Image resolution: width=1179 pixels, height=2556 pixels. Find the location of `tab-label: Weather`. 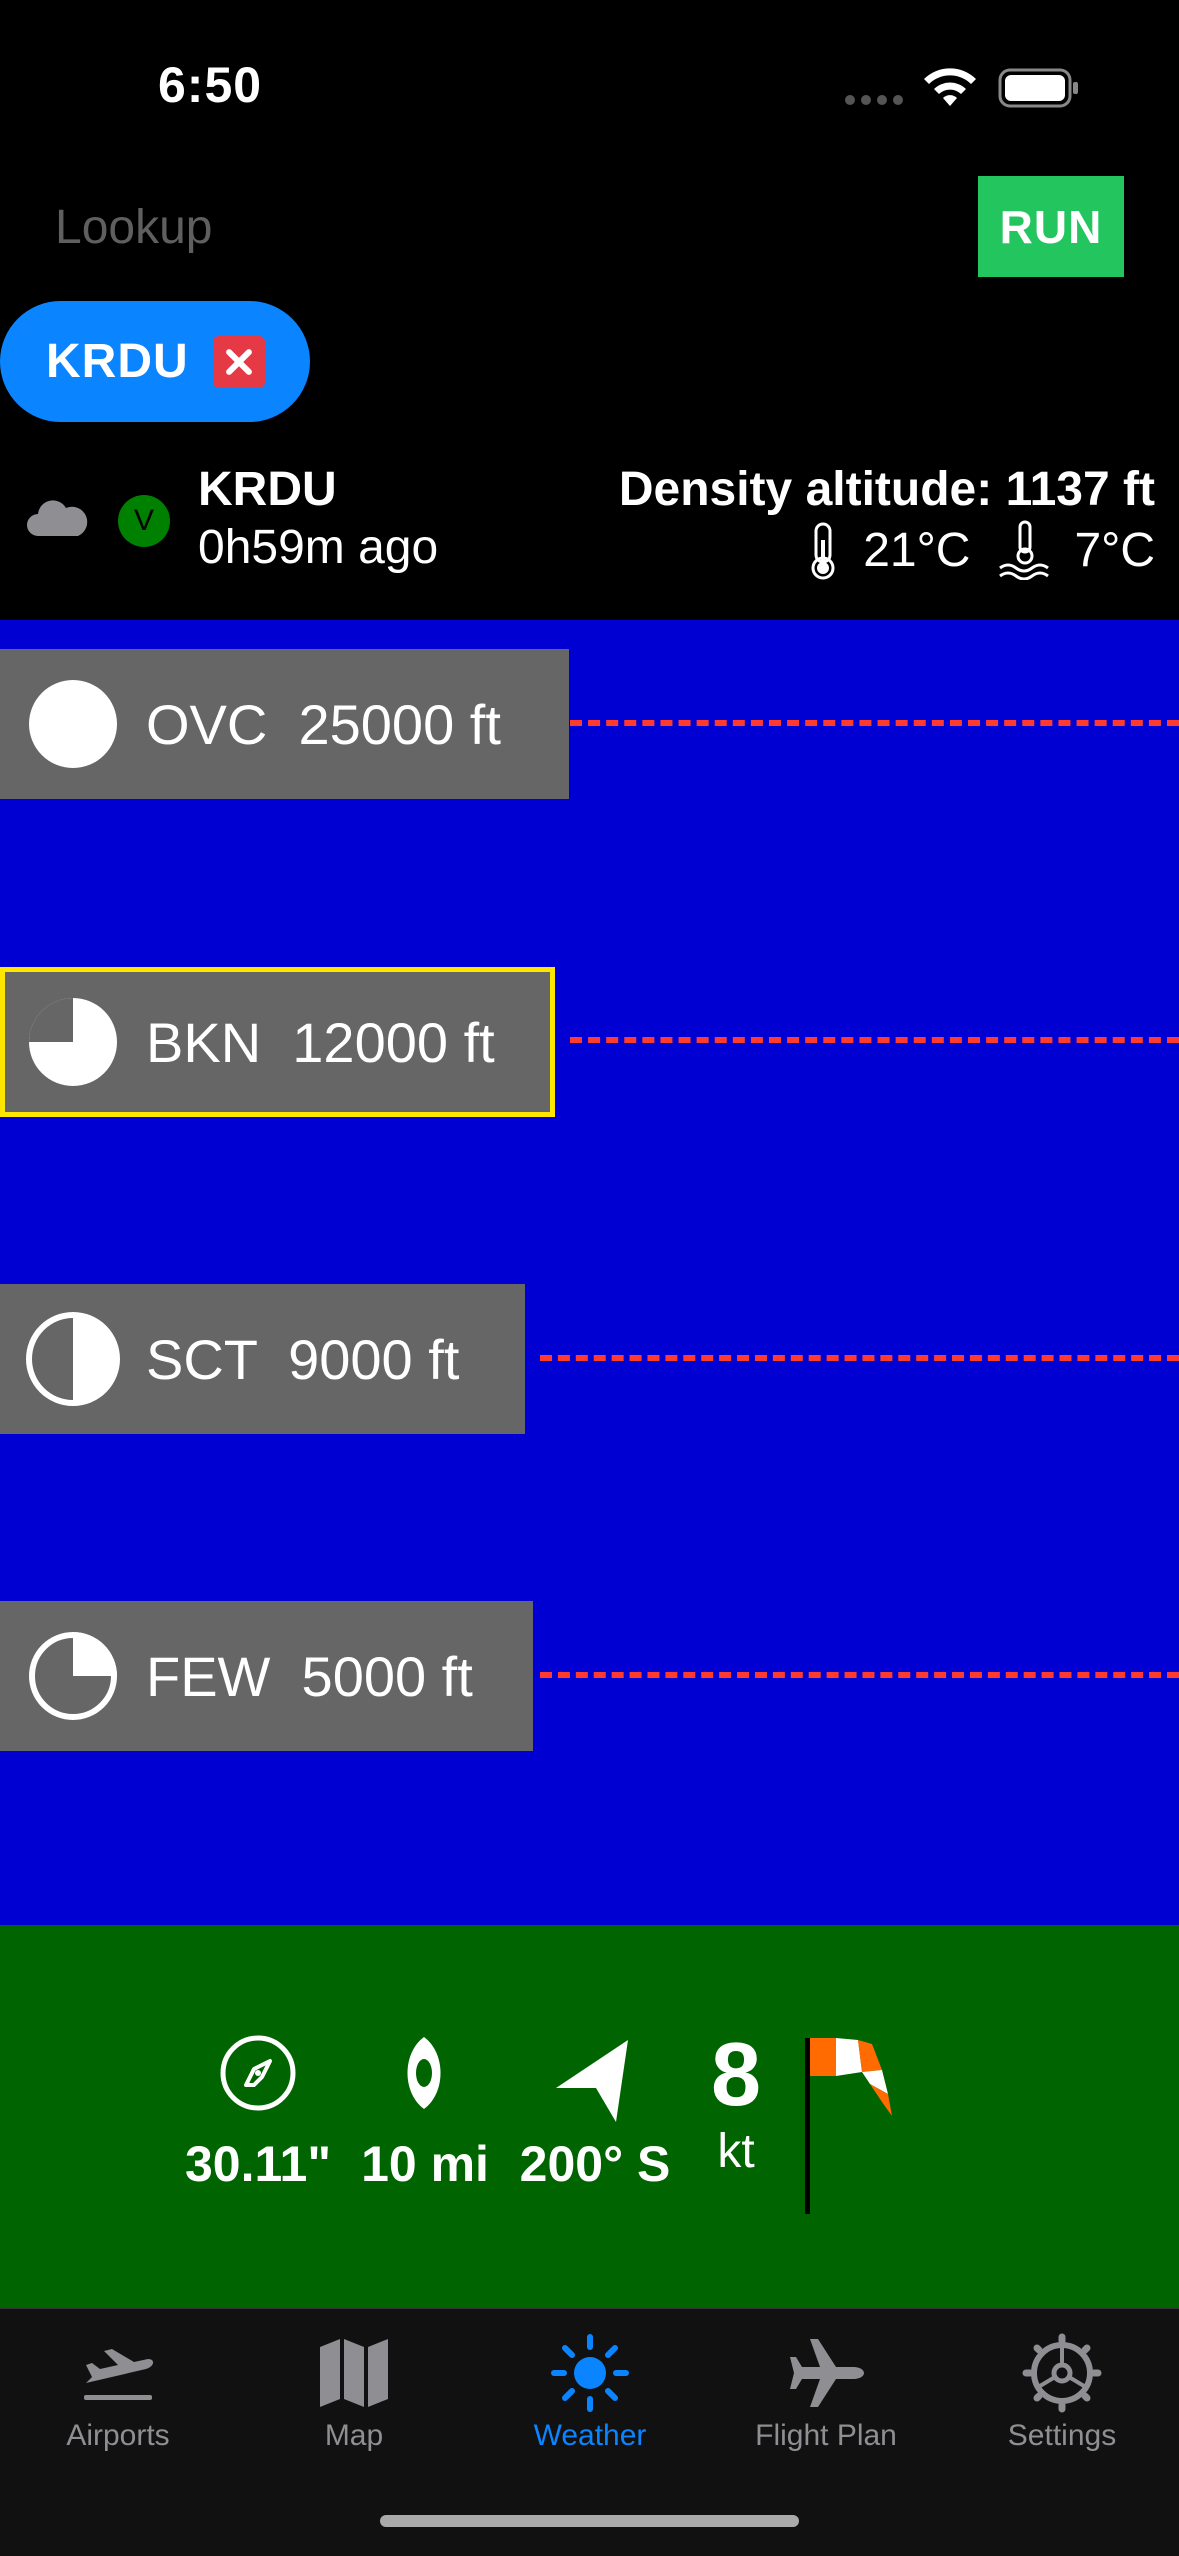

tab-label: Weather is located at coordinates (590, 2435).